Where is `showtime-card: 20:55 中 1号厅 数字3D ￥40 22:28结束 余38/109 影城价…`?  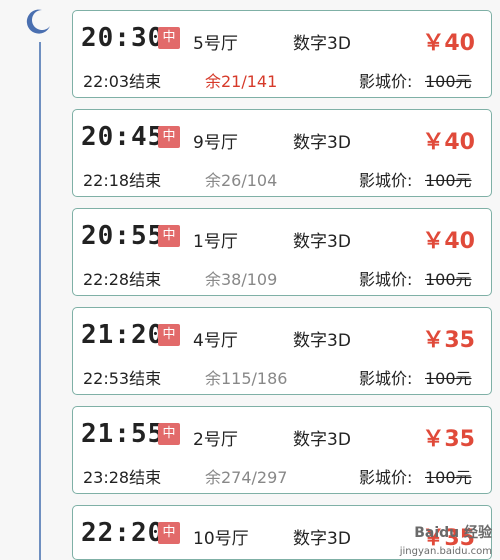
showtime-card: 20:55 中 1号厅 数字3D ￥40 22:28结束 余38/109 影城价… is located at coordinates (282, 252).